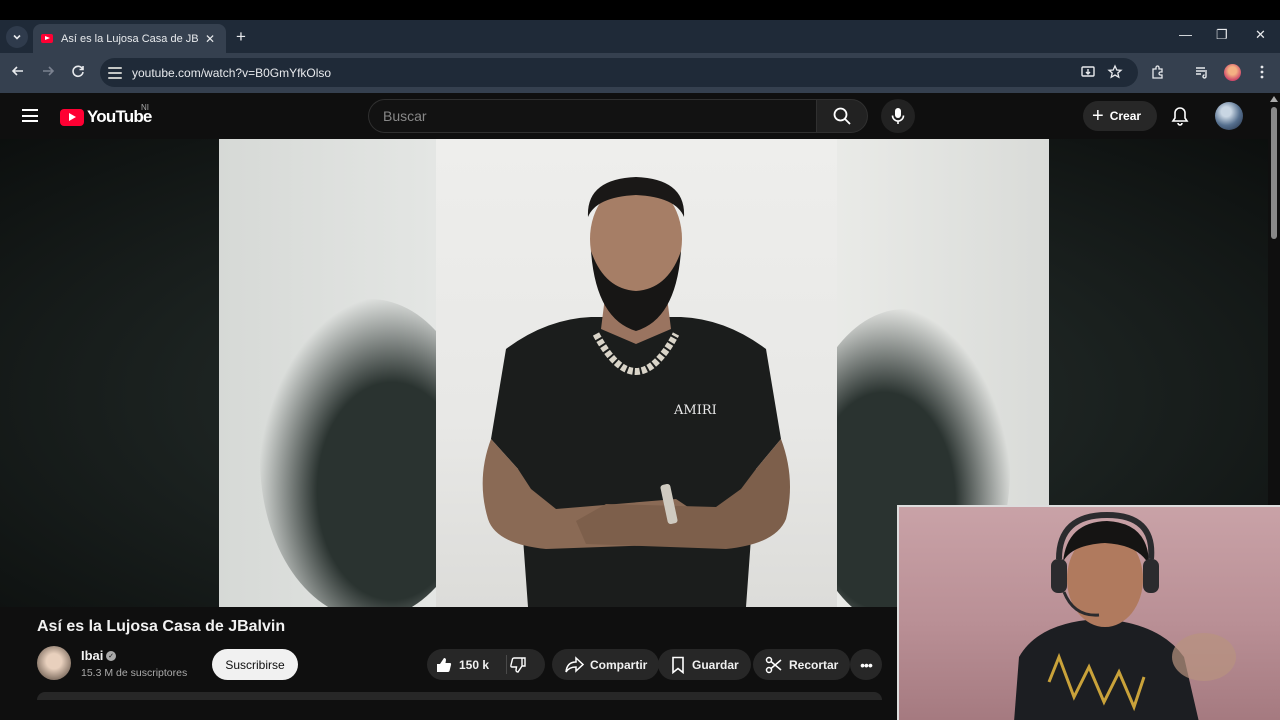  Describe the element at coordinates (232, 72) in the screenshot. I see `url-text: youtube.com/watch?v=B0GmYfkOlso` at that location.